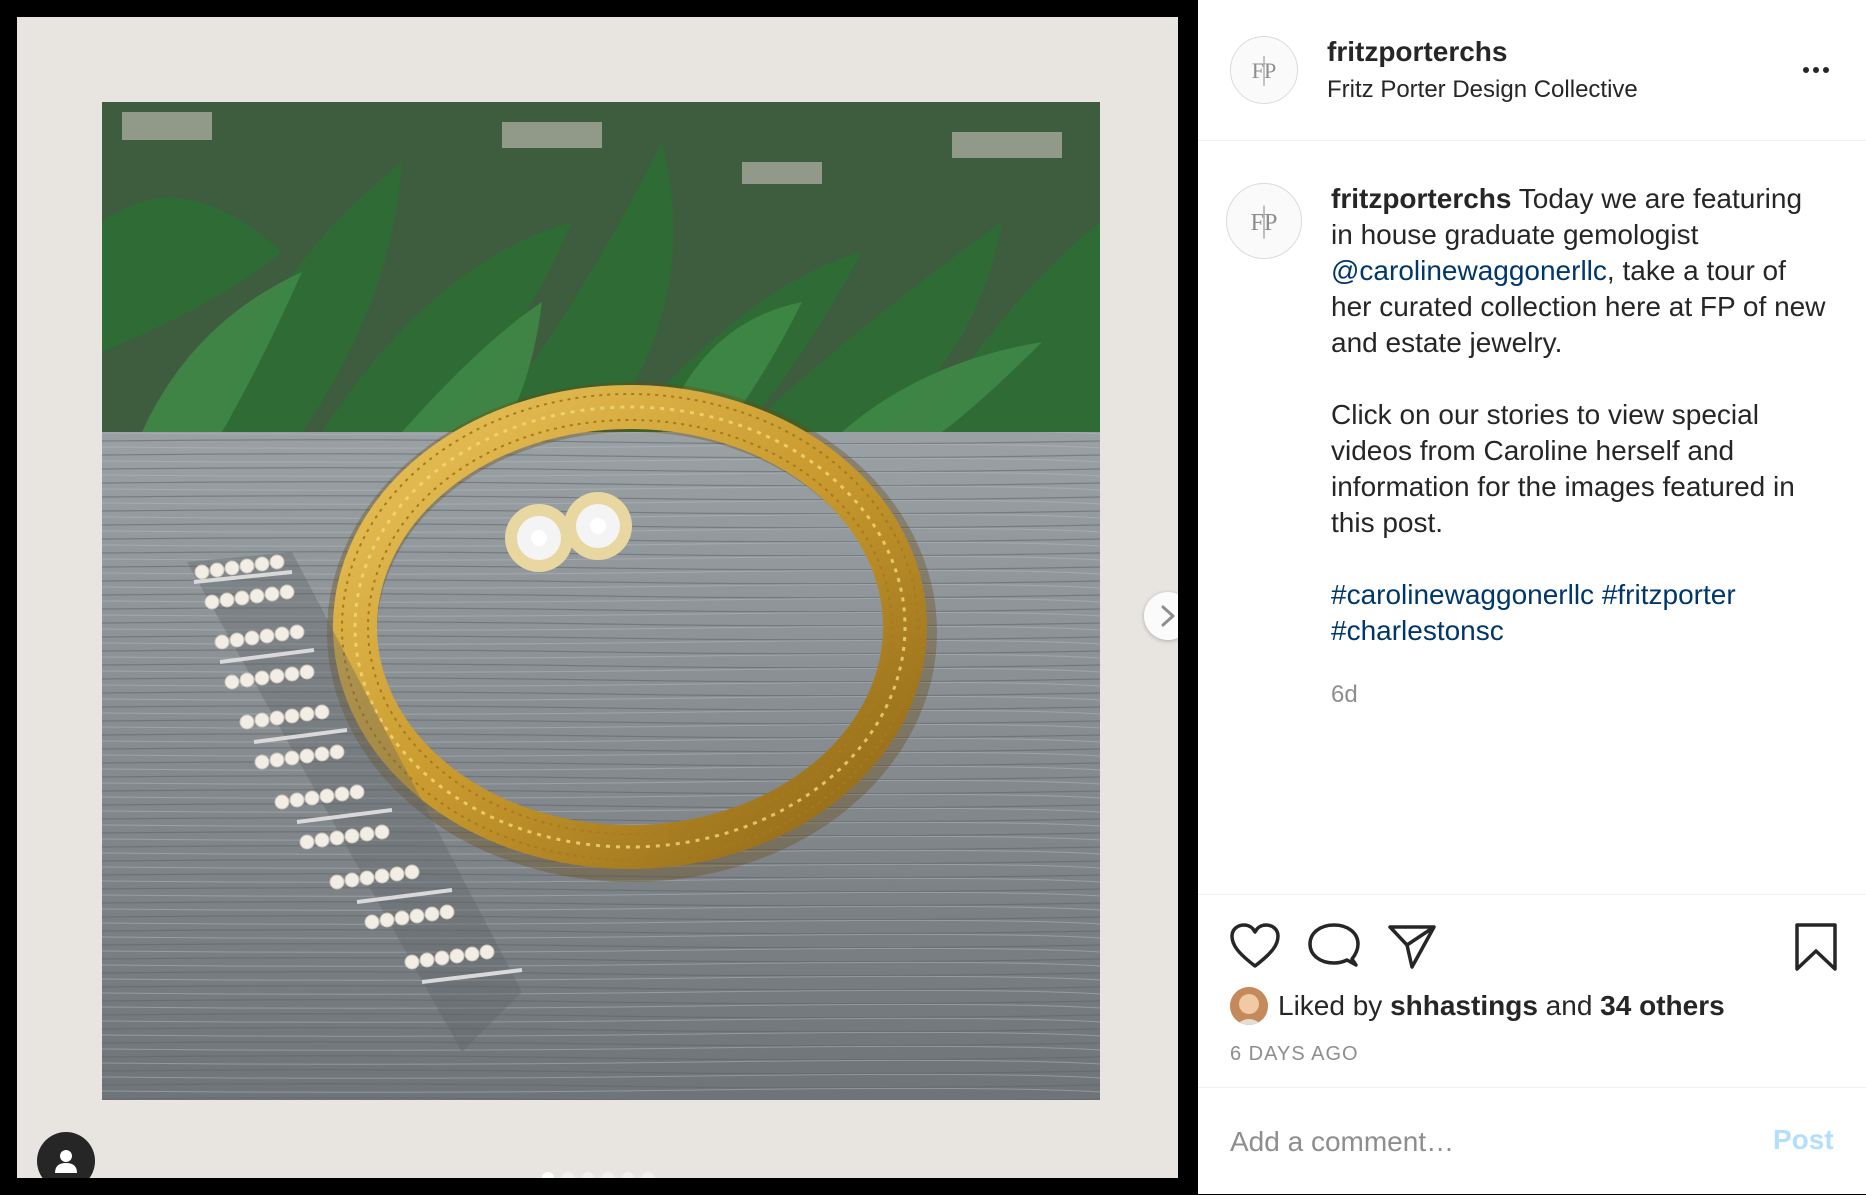 Image resolution: width=1866 pixels, height=1195 pixels. What do you see at coordinates (1294, 1054) in the screenshot?
I see `post-date: 6 DAYS AGO` at bounding box center [1294, 1054].